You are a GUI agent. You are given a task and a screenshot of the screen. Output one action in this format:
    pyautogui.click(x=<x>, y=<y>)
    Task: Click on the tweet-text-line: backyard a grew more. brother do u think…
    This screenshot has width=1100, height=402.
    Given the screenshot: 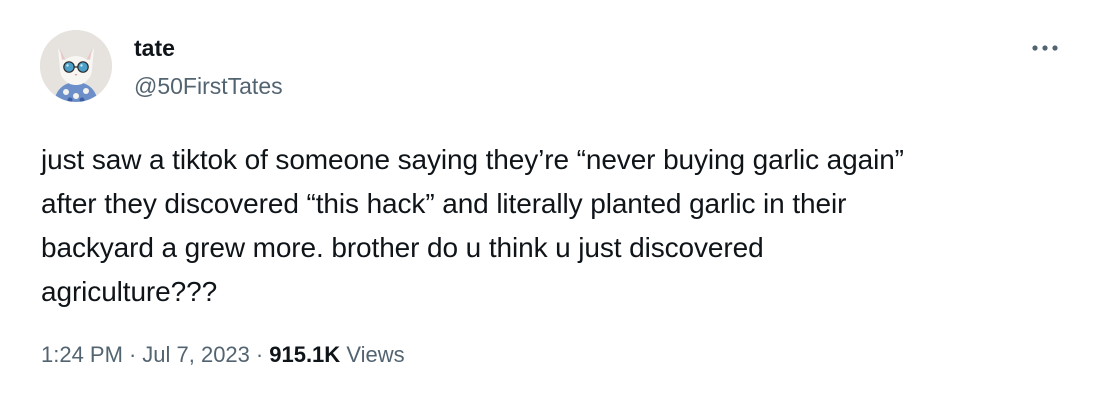 What is the action you would take?
    pyautogui.click(x=402, y=247)
    